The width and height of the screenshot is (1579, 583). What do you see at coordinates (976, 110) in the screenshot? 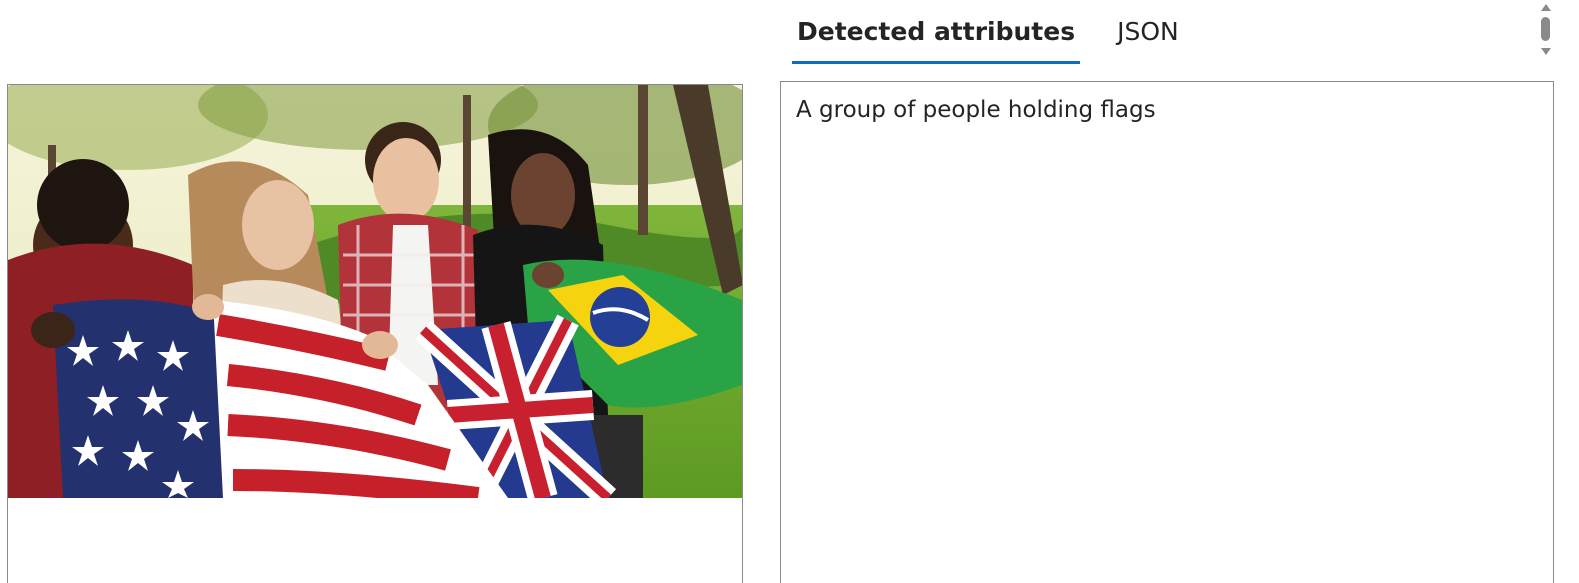
I see `image-caption: A group of people holding flags` at bounding box center [976, 110].